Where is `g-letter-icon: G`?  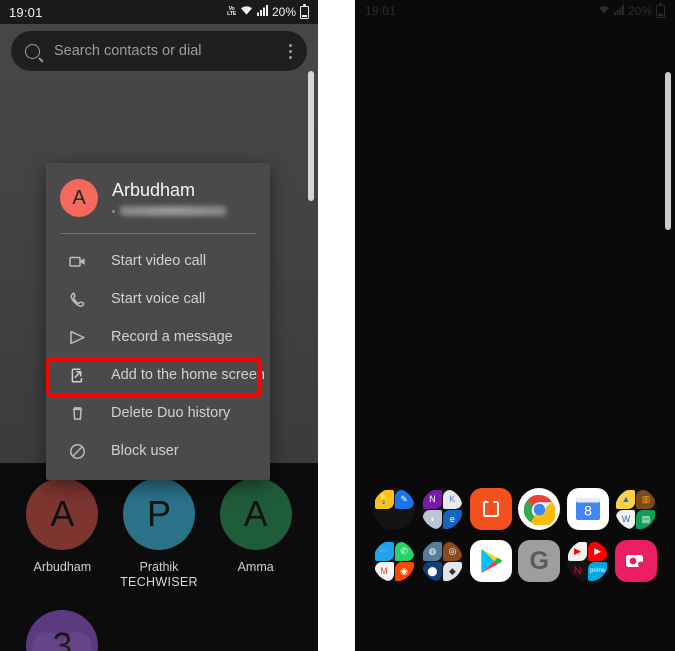
g-letter-icon: G is located at coordinates (539, 561).